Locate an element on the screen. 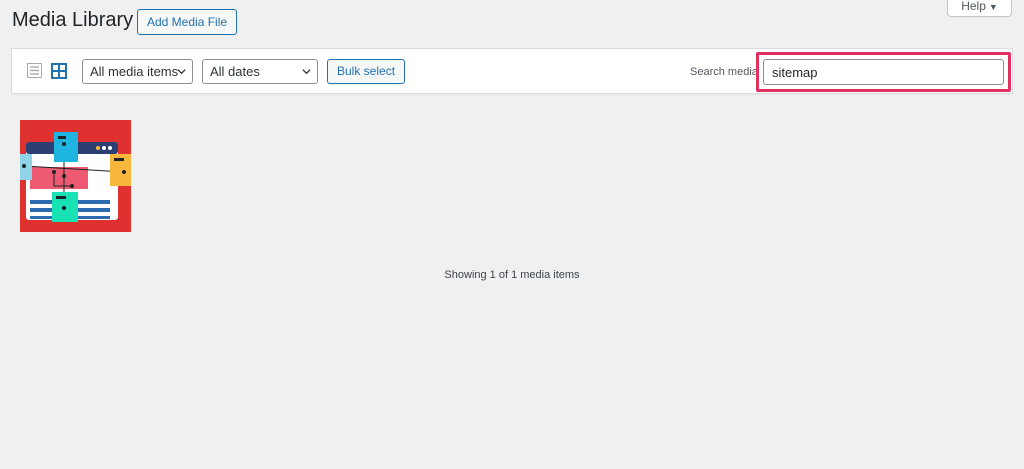  help-tab-button: Help ▼ is located at coordinates (979, 8).